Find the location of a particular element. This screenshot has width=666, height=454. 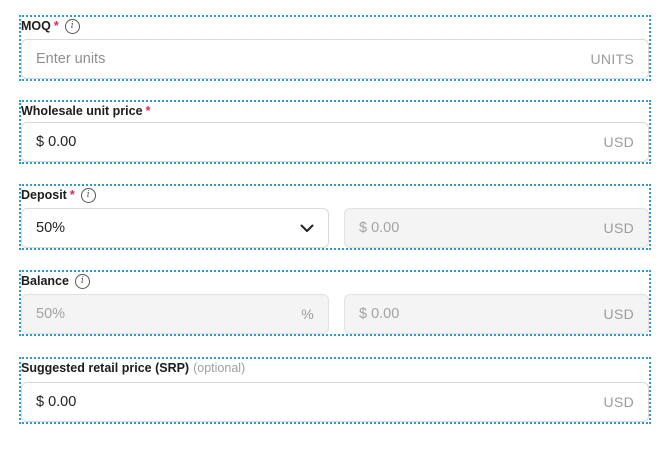

deposit-percent-select: 50% is located at coordinates (175, 228).